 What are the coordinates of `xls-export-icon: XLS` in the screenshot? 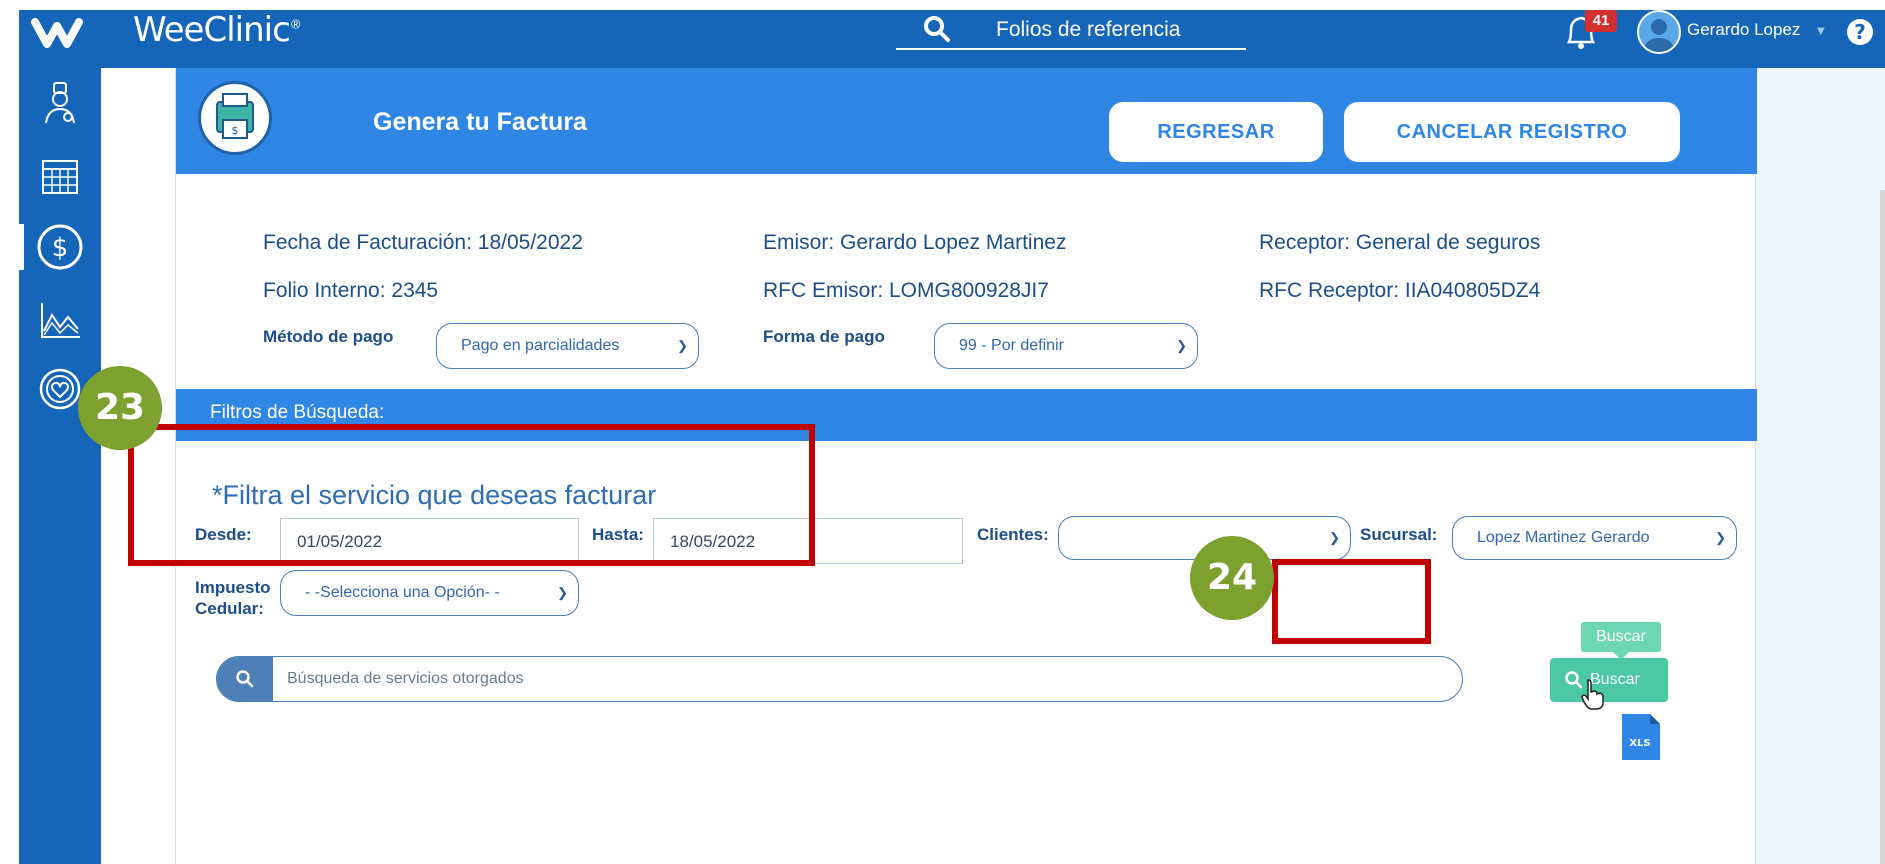 It's located at (1640, 737).